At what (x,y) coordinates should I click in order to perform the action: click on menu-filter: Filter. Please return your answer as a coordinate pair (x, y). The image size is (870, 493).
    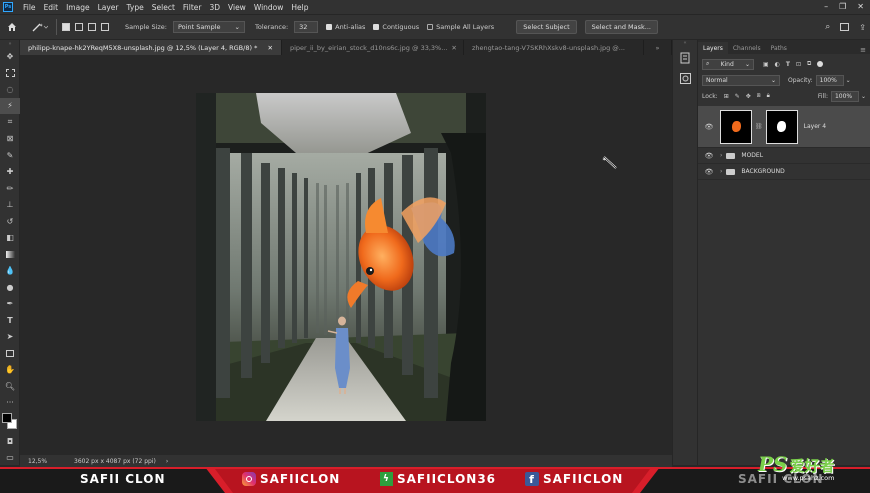
    Looking at the image, I should click on (192, 7).